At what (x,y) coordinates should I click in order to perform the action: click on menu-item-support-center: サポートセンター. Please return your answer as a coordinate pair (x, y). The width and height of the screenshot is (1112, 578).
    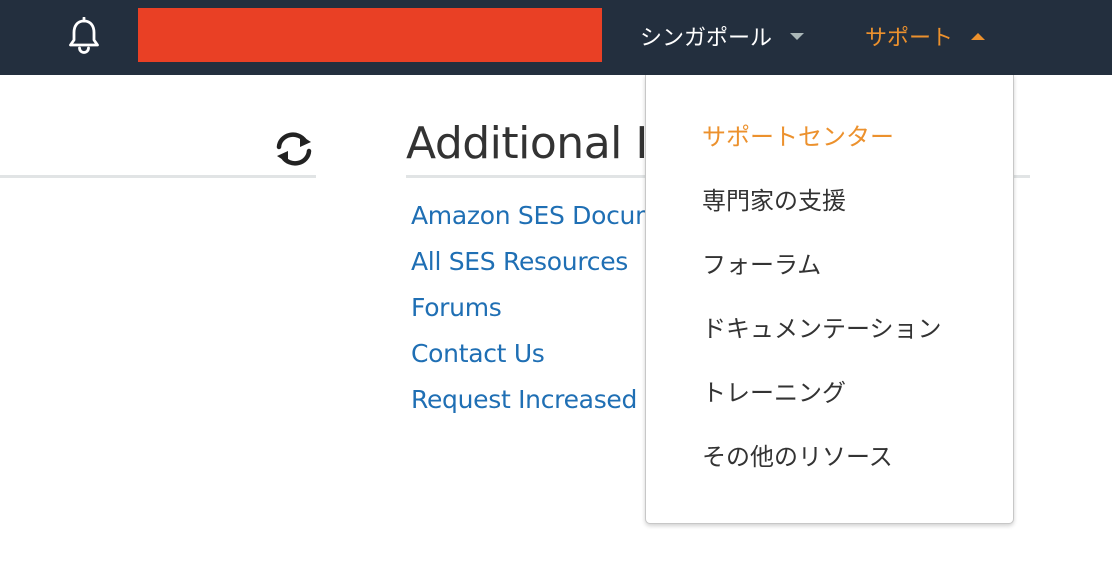
    Looking at the image, I should click on (822, 149).